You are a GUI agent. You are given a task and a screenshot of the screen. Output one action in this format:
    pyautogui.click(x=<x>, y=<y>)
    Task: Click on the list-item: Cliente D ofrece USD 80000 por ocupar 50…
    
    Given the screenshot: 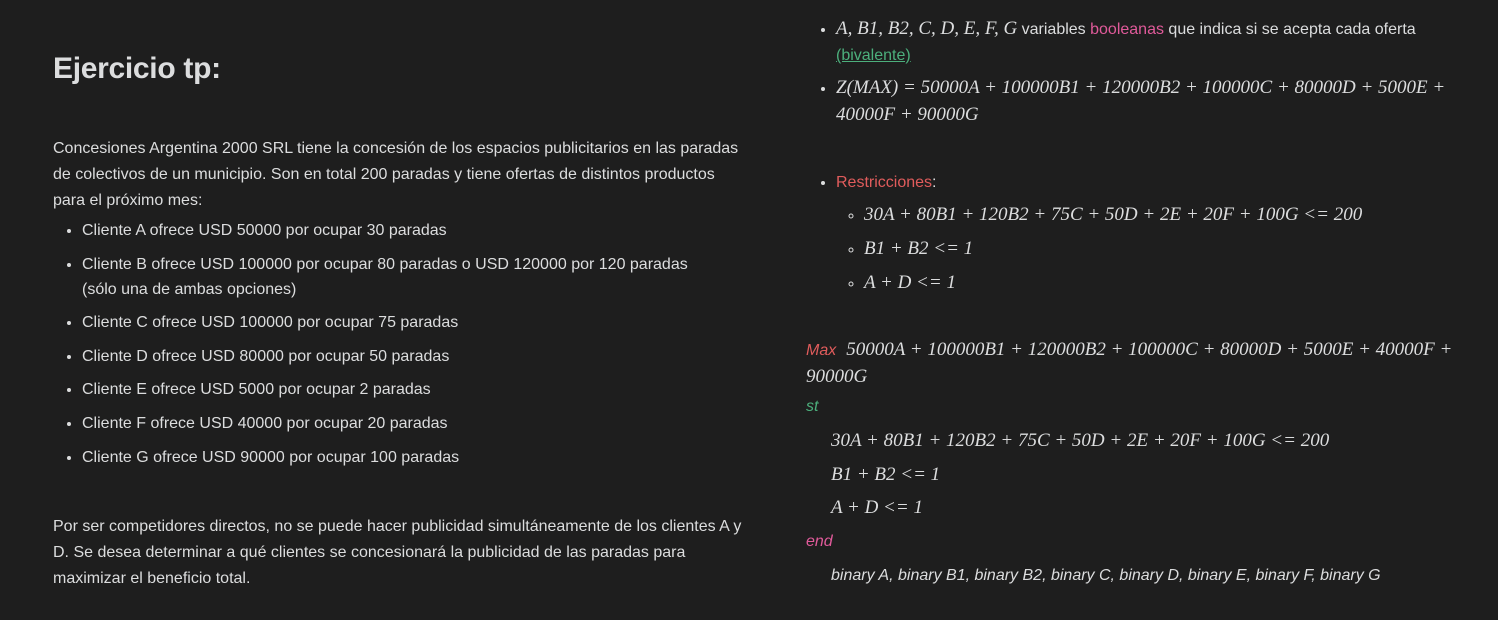 What is the action you would take?
    pyautogui.click(x=392, y=356)
    